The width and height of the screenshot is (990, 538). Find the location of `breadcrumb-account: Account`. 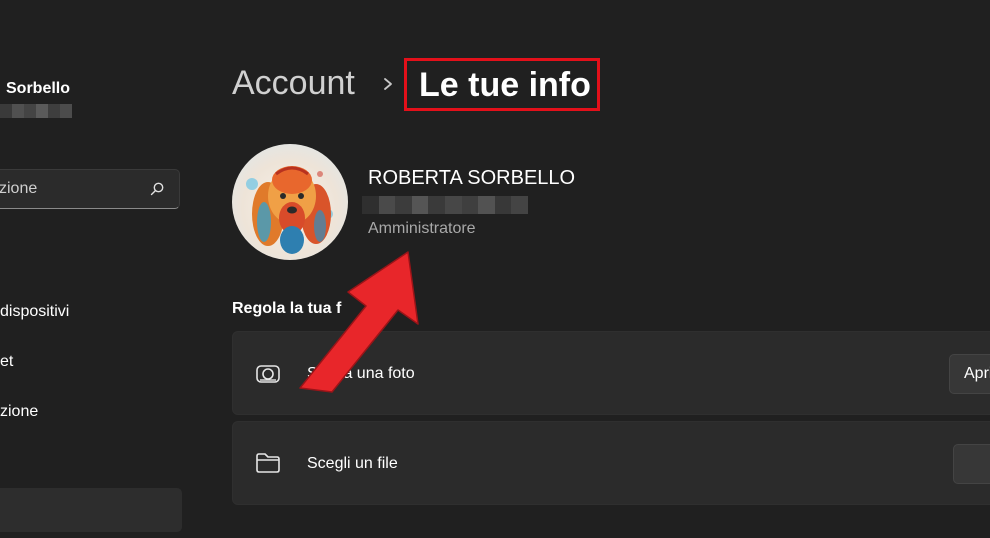

breadcrumb-account: Account is located at coordinates (293, 83).